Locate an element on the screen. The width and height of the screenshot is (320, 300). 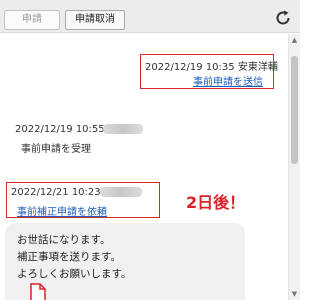
bubble-line: よろしくお願いします。 is located at coordinates (74, 274).